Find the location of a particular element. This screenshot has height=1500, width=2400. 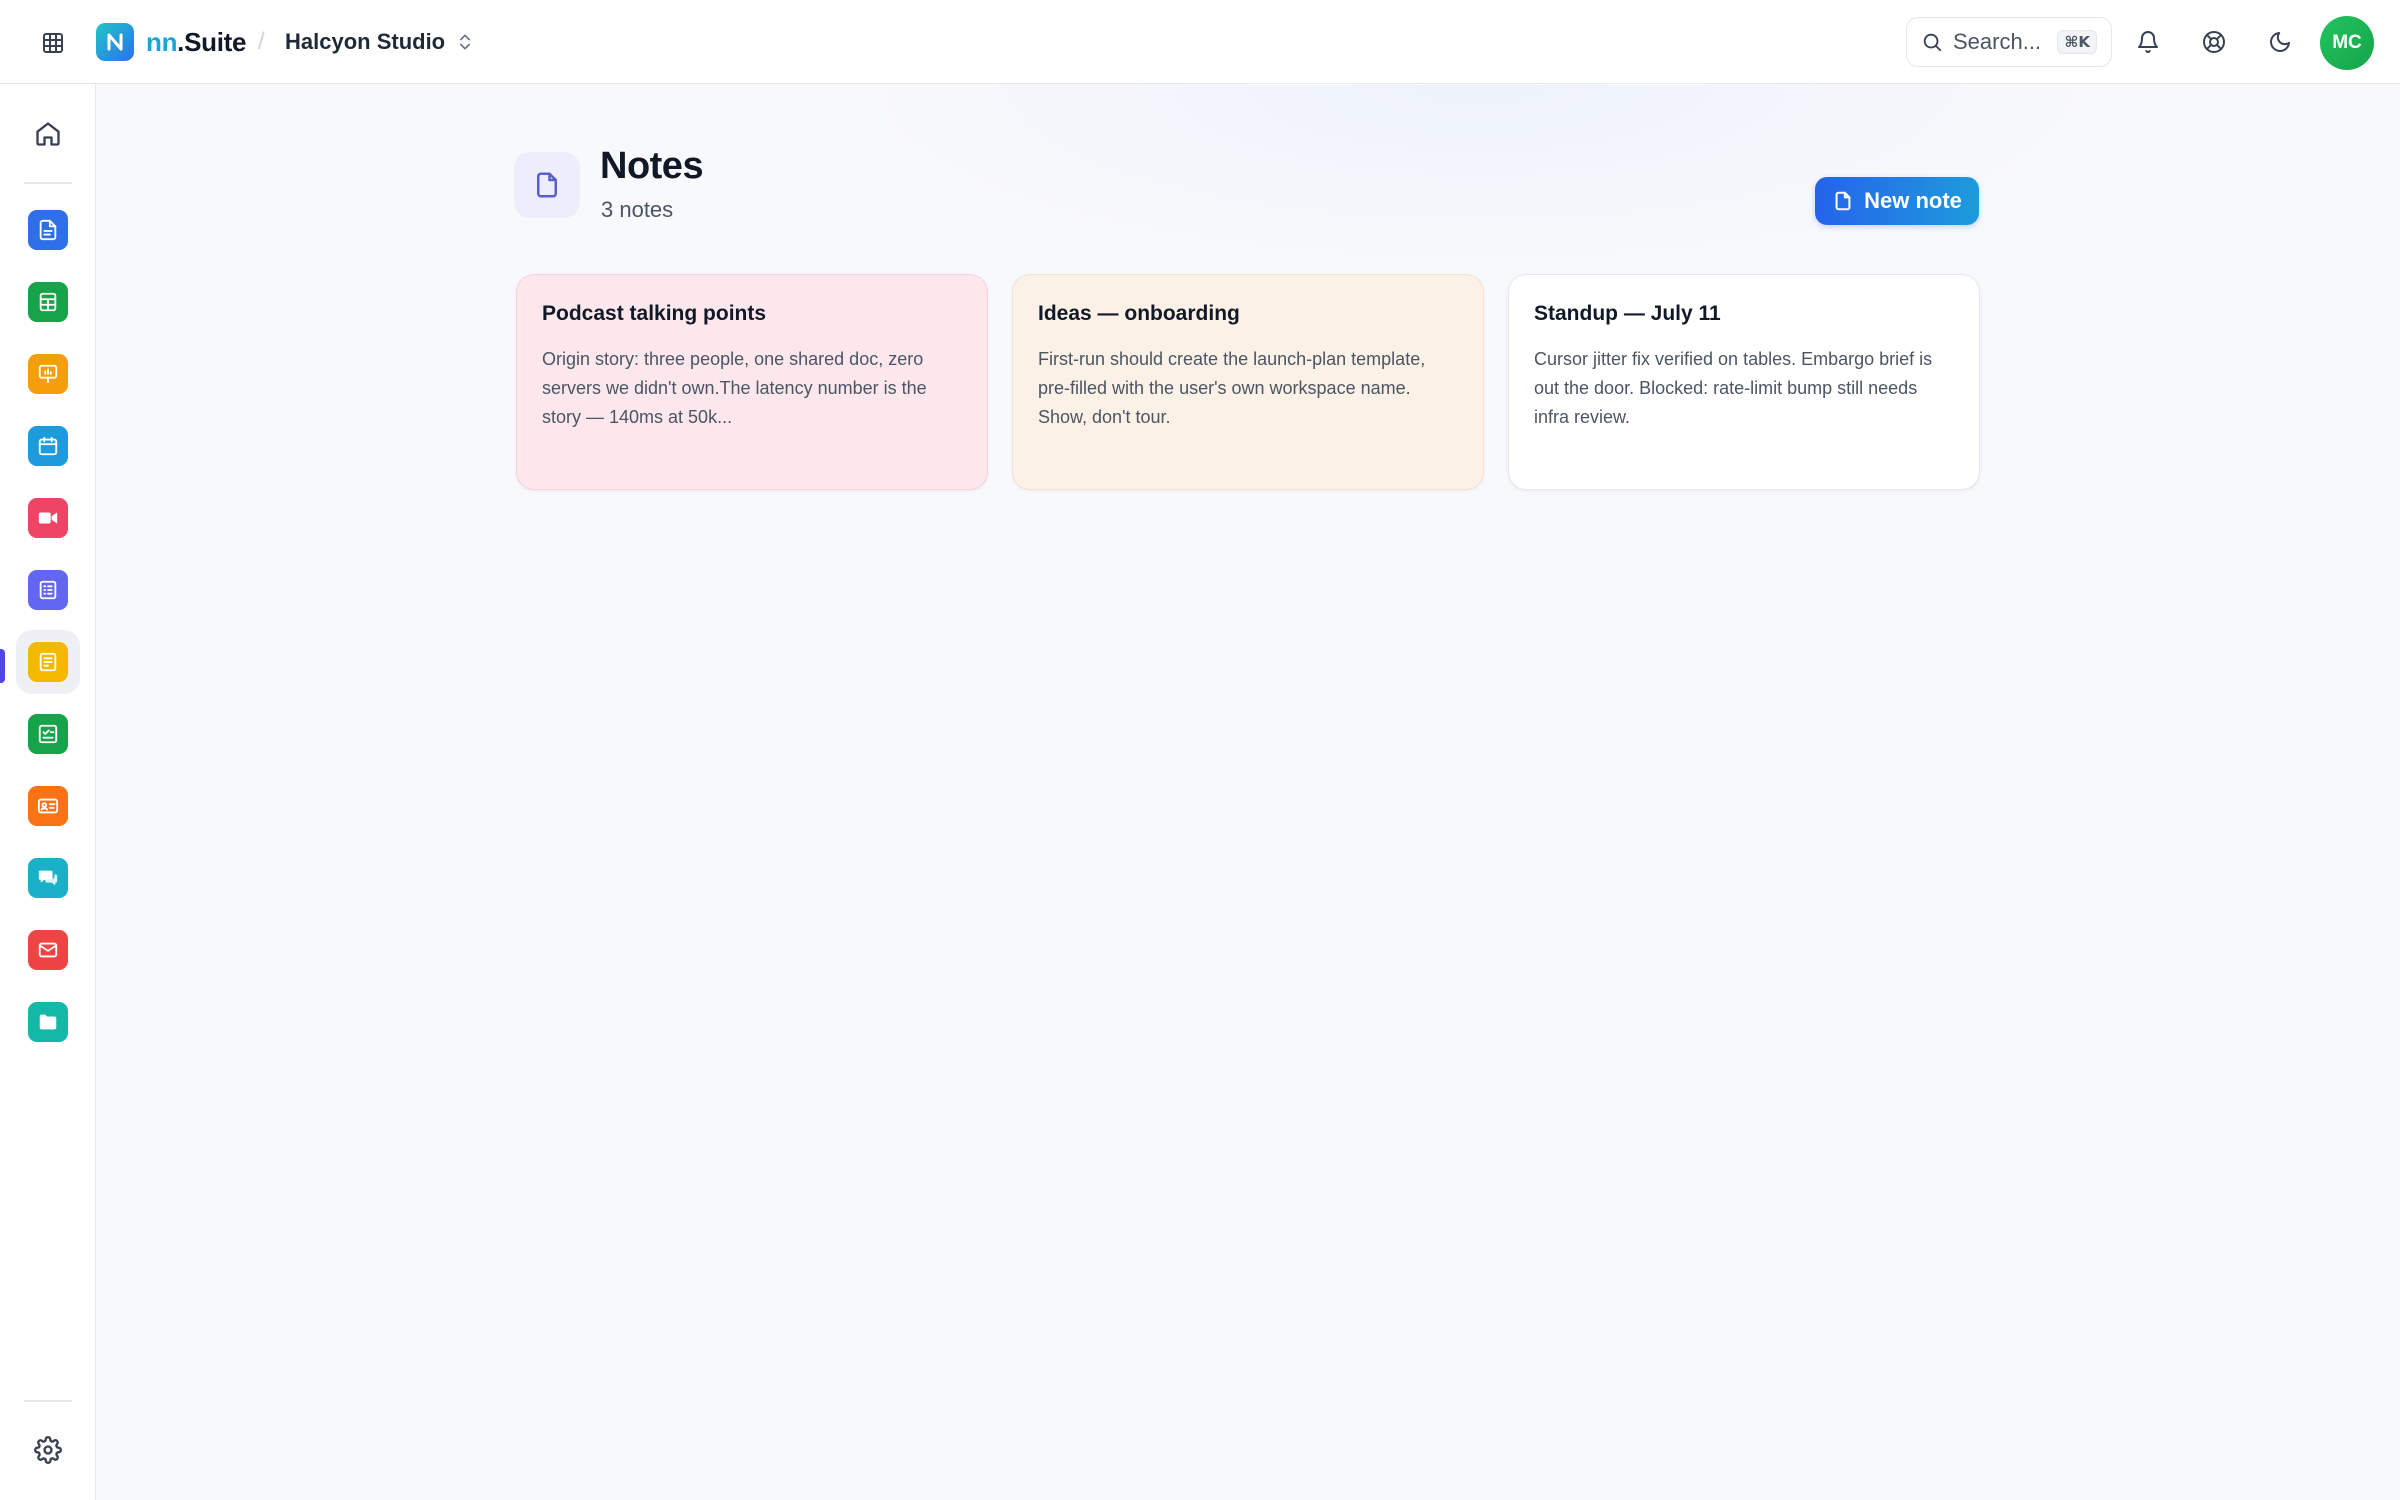

file-icon is located at coordinates (547, 185).